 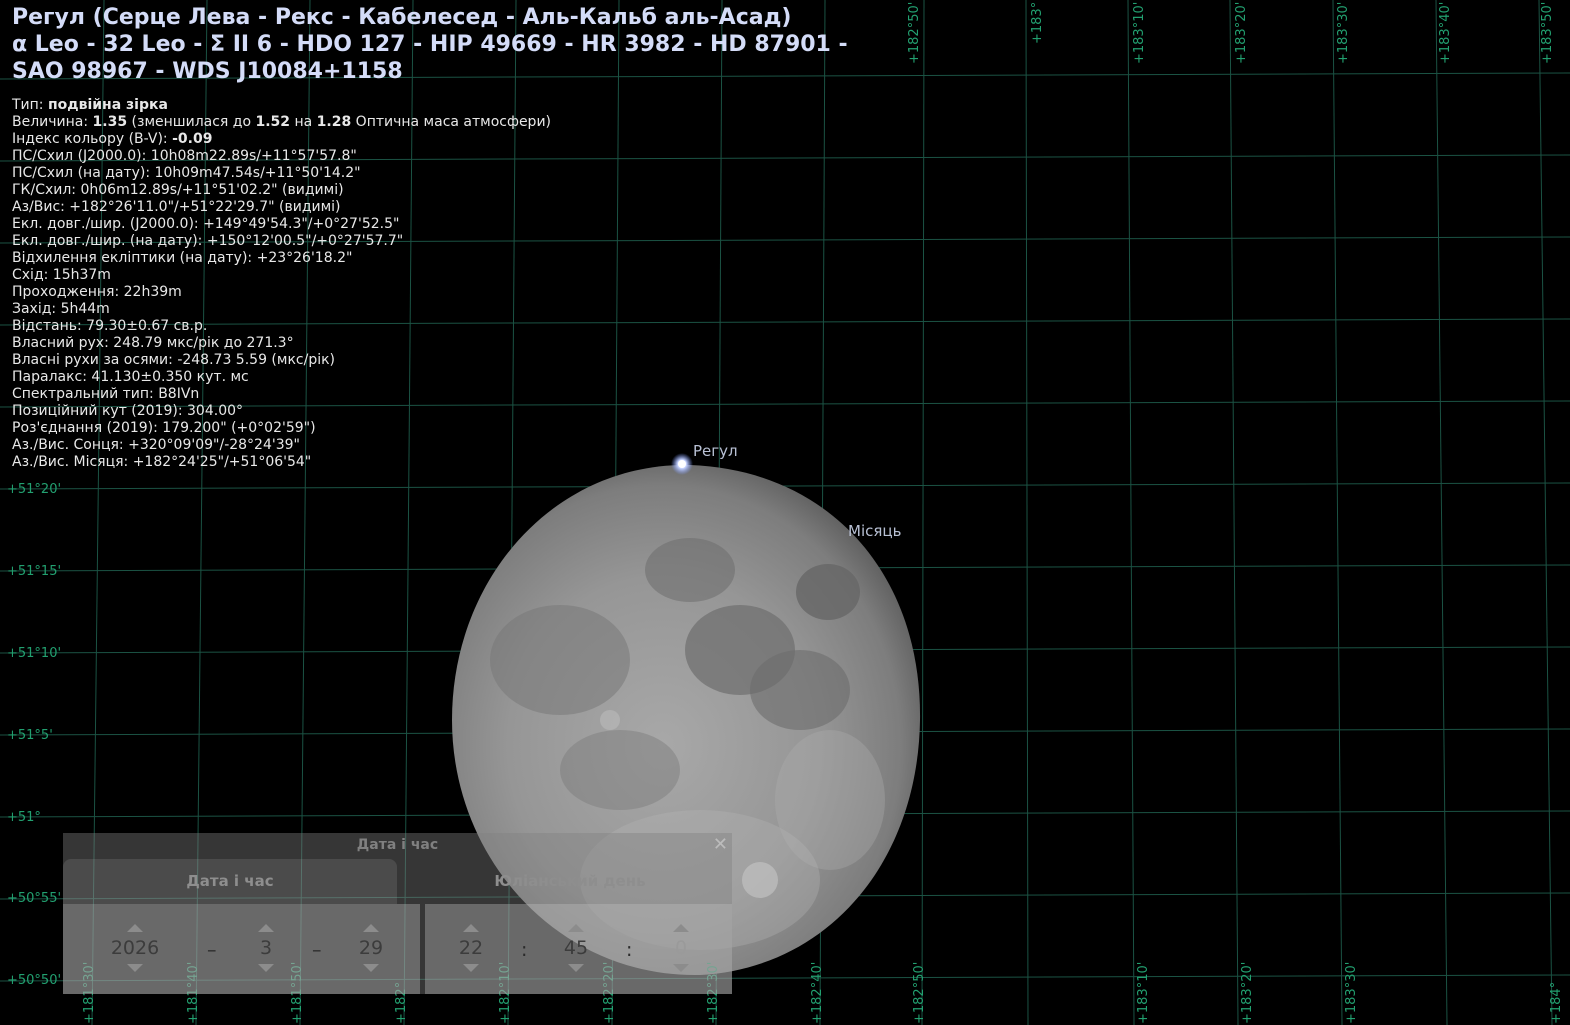 What do you see at coordinates (112, 139) in the screenshot?
I see `info-color-index: Індекс кольору (B-V): -0.09` at bounding box center [112, 139].